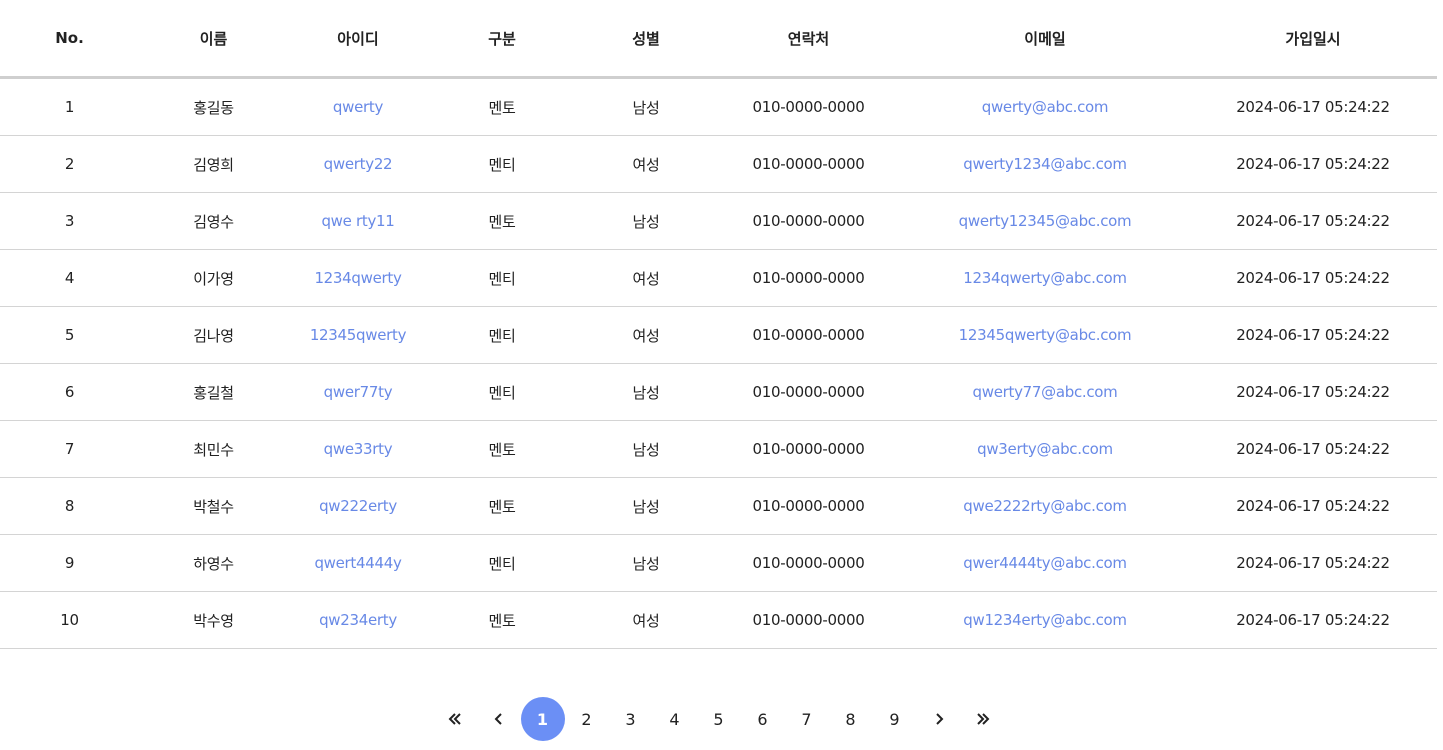  Describe the element at coordinates (895, 719) in the screenshot. I see `page-9-button: 9` at that location.